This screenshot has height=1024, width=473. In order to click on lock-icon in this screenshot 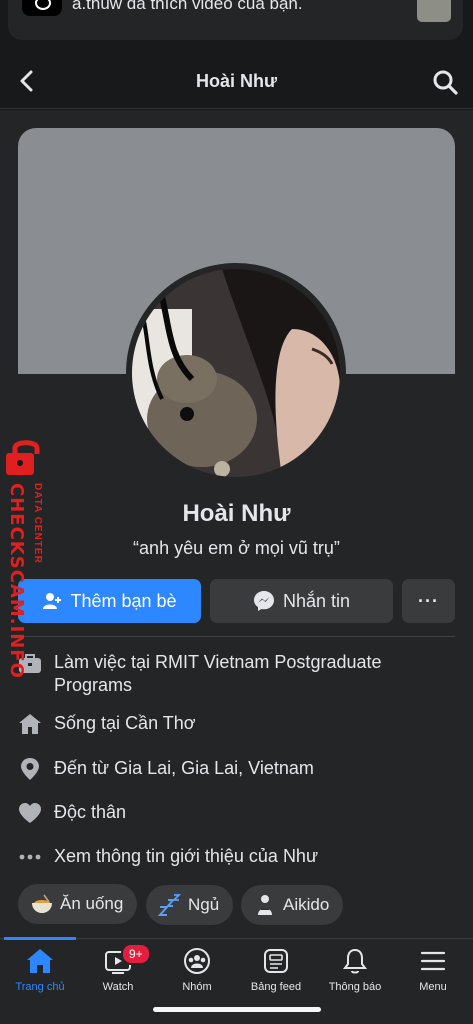, I will do `click(23, 457)`.